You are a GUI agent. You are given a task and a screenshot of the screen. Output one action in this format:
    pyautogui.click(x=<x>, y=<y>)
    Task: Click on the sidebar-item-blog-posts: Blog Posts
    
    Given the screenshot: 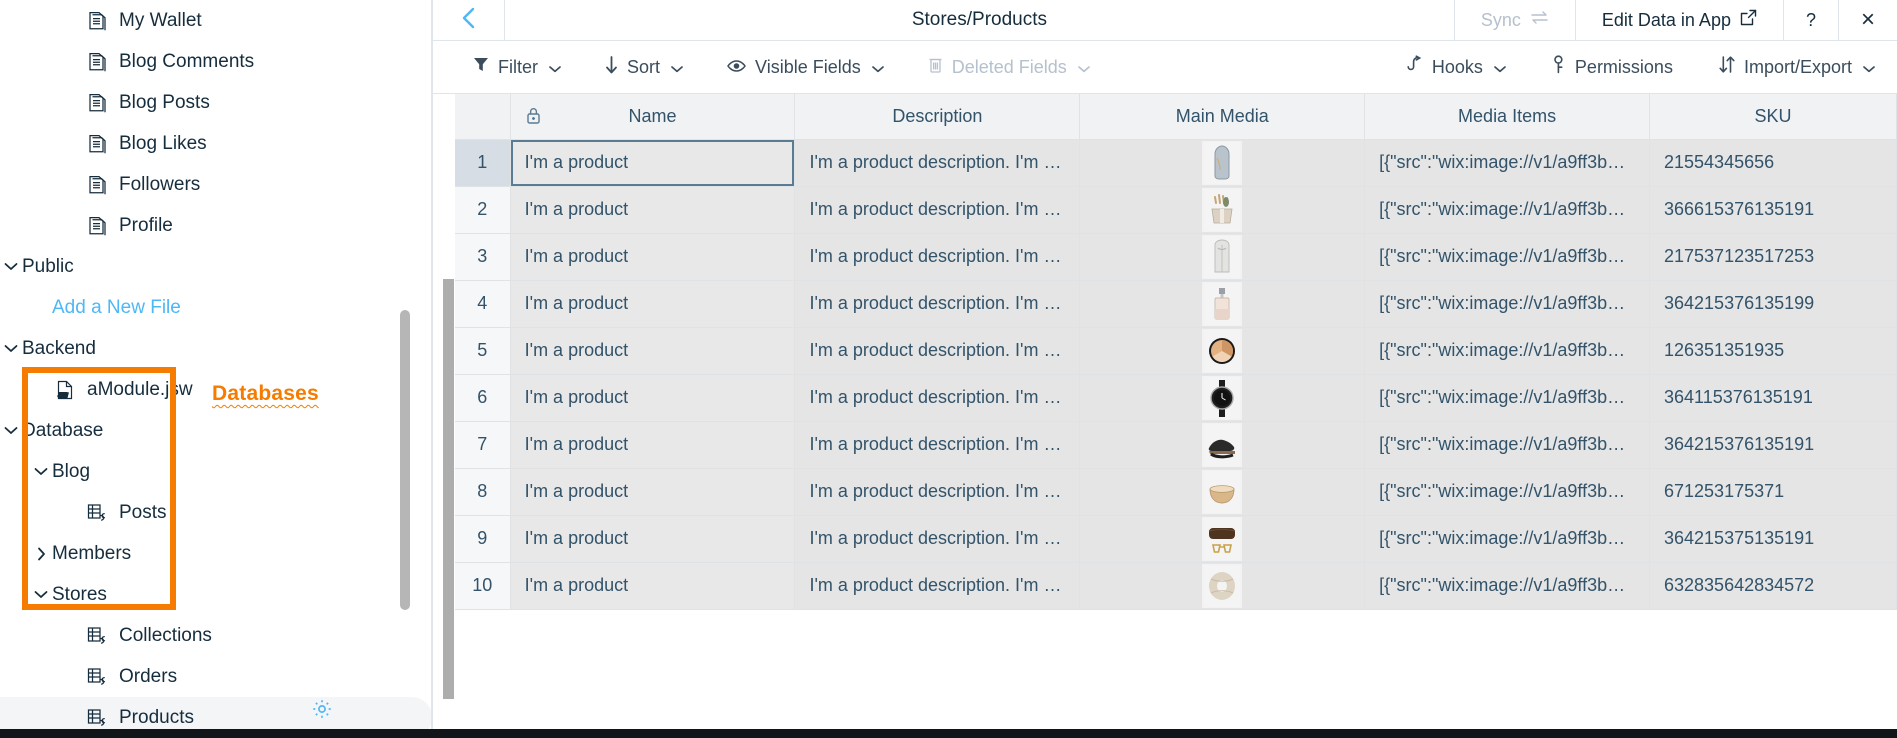 What is the action you would take?
    pyautogui.click(x=216, y=102)
    